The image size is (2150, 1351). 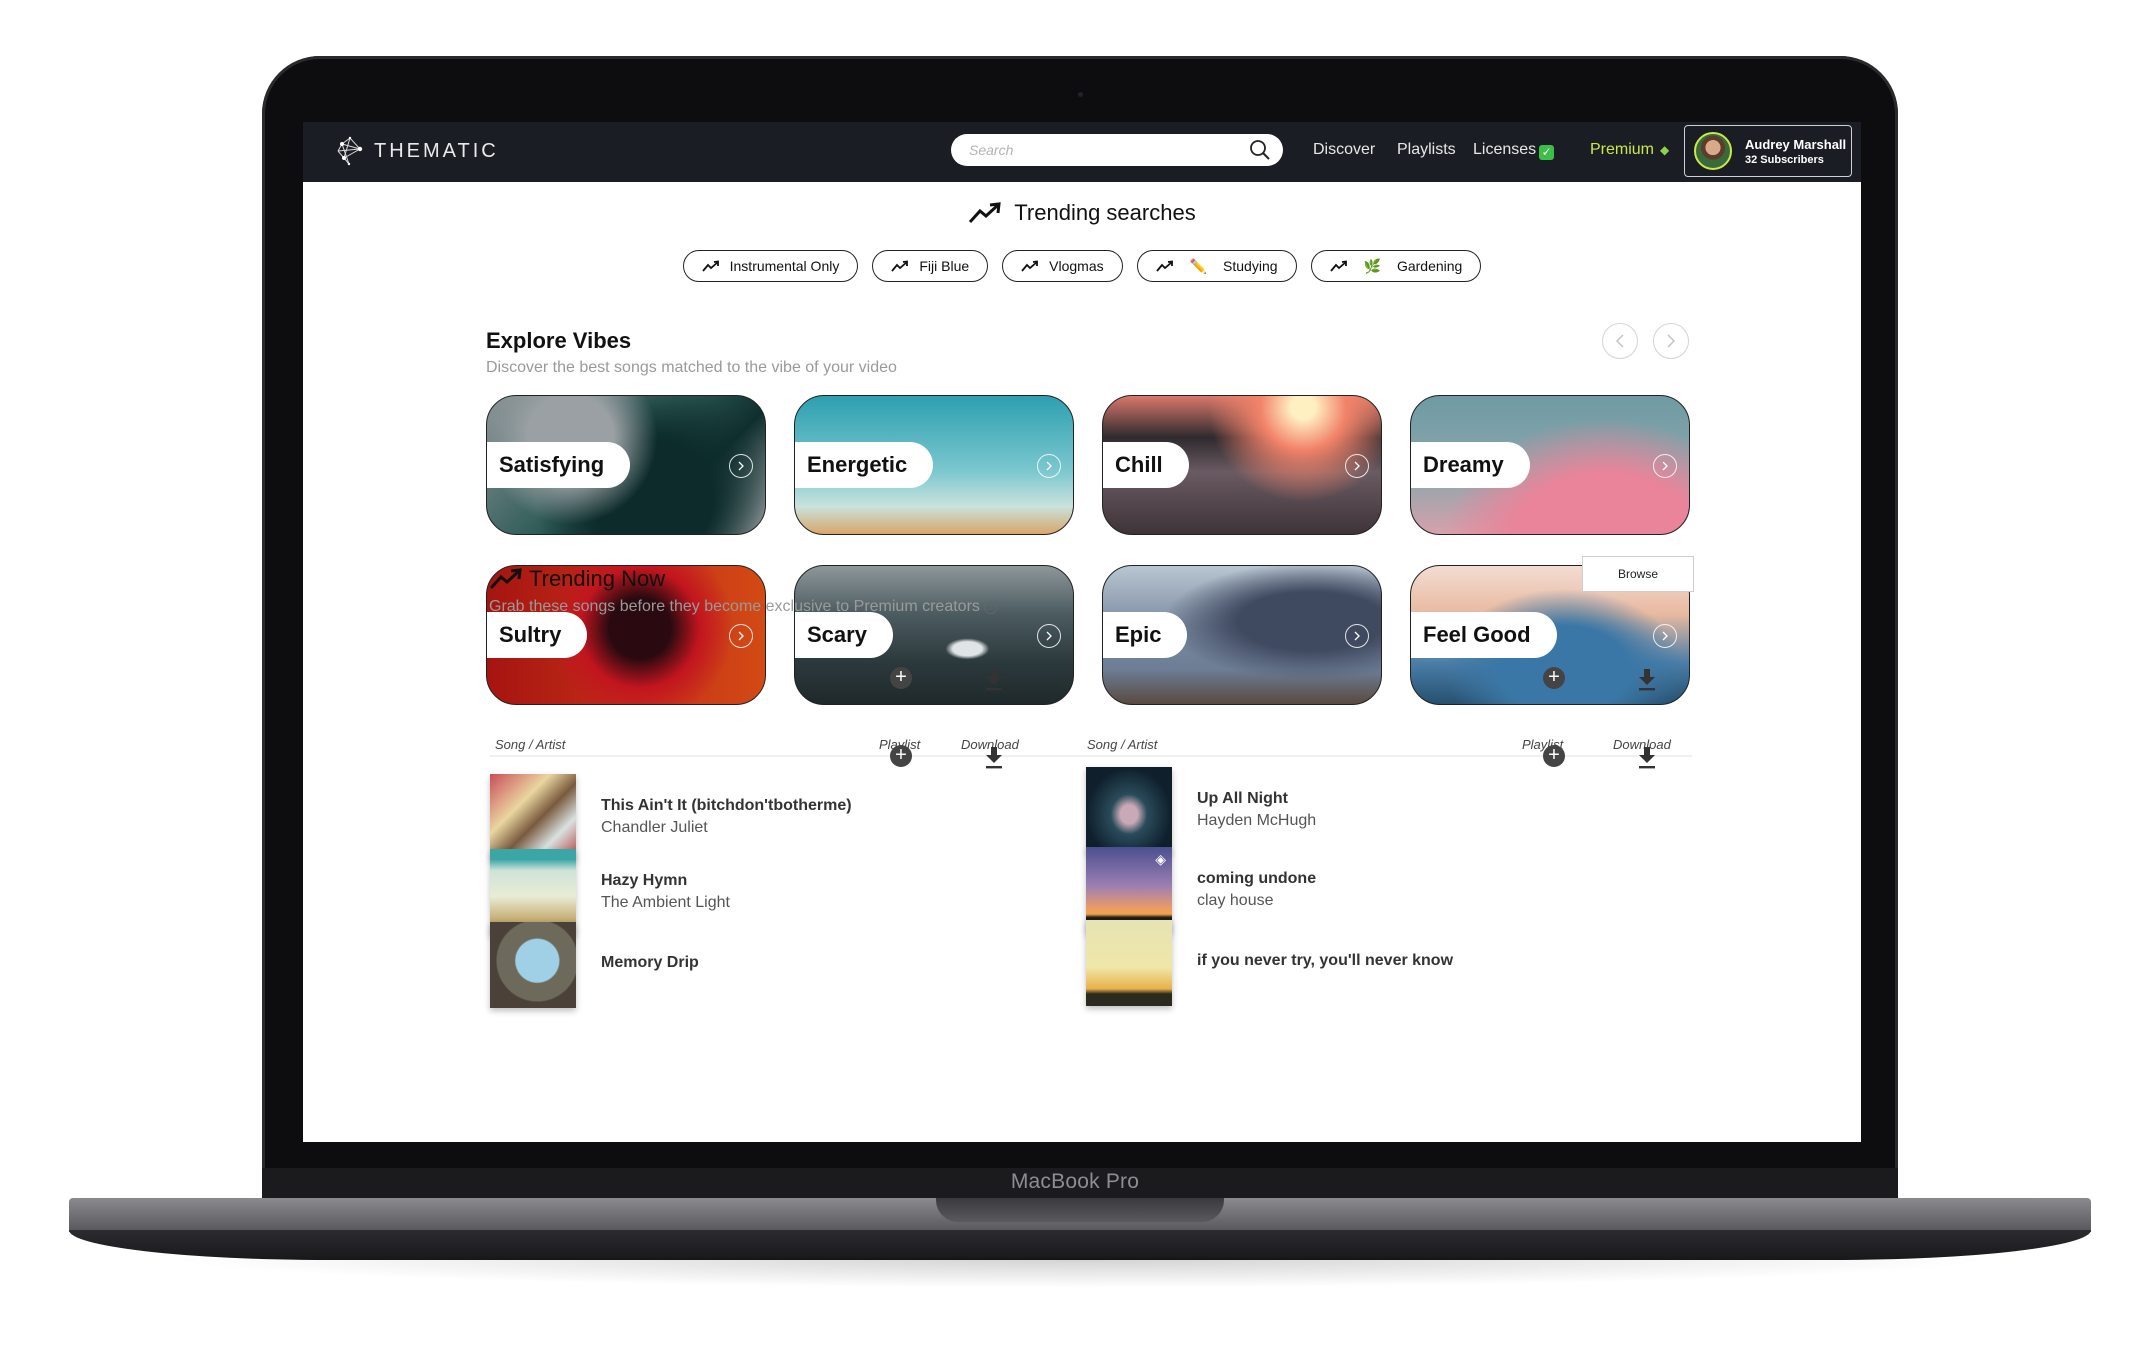 I want to click on chip-studying: ✏️ Studying, so click(x=1216, y=266).